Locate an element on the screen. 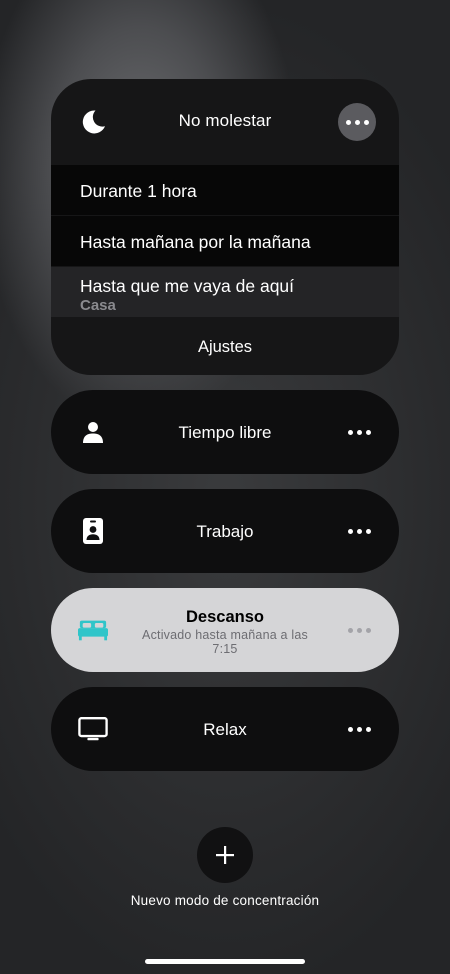  option-until-tomorrow-morning: Hasta mañana por la mañana is located at coordinates (225, 241).